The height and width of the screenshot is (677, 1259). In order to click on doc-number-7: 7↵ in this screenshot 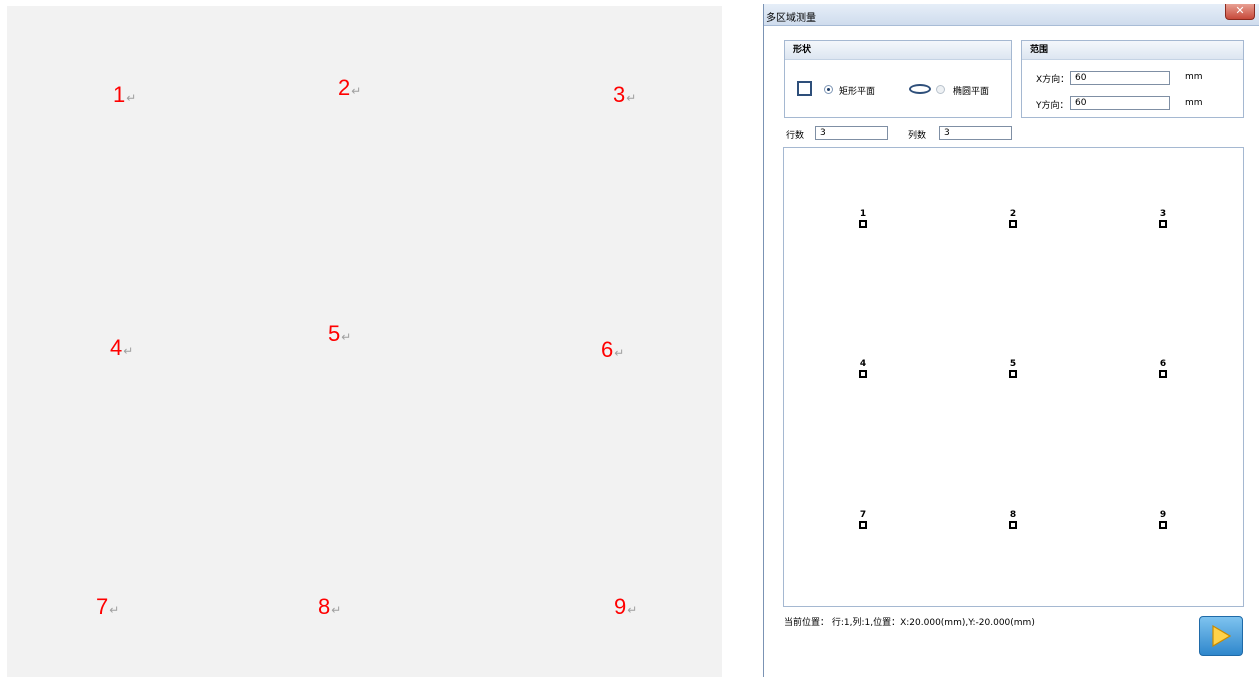, I will do `click(108, 606)`.